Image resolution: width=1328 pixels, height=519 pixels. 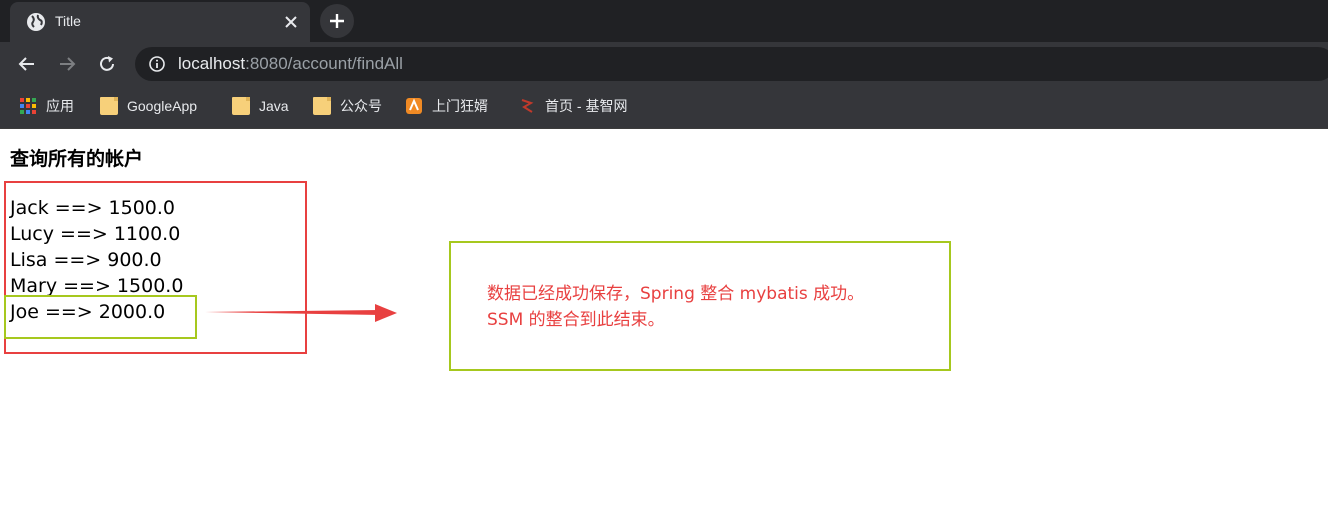 What do you see at coordinates (361, 106) in the screenshot?
I see `bookmark-label: 公众号` at bounding box center [361, 106].